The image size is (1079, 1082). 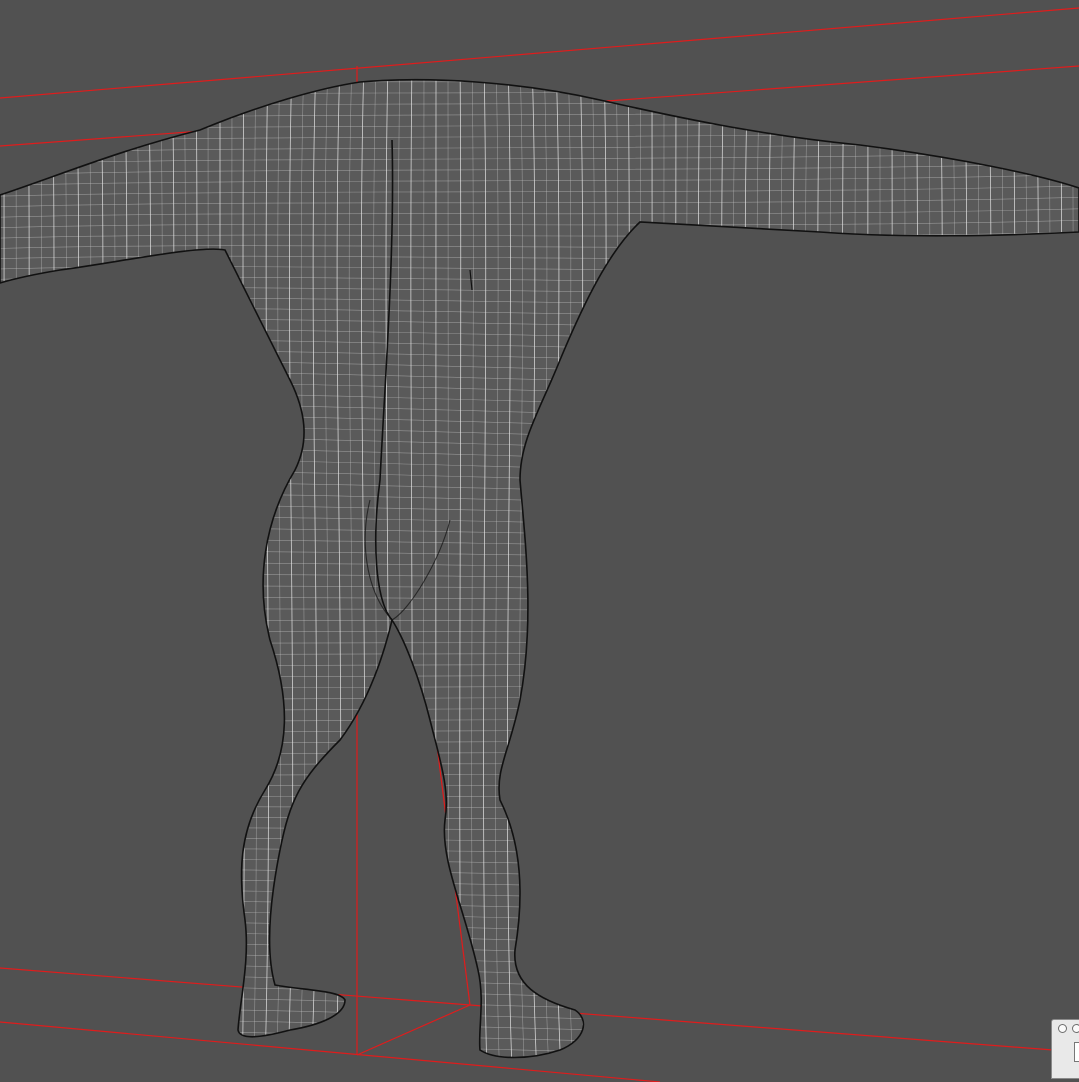 What do you see at coordinates (1062, 1028) in the screenshot?
I see `close-button-icon` at bounding box center [1062, 1028].